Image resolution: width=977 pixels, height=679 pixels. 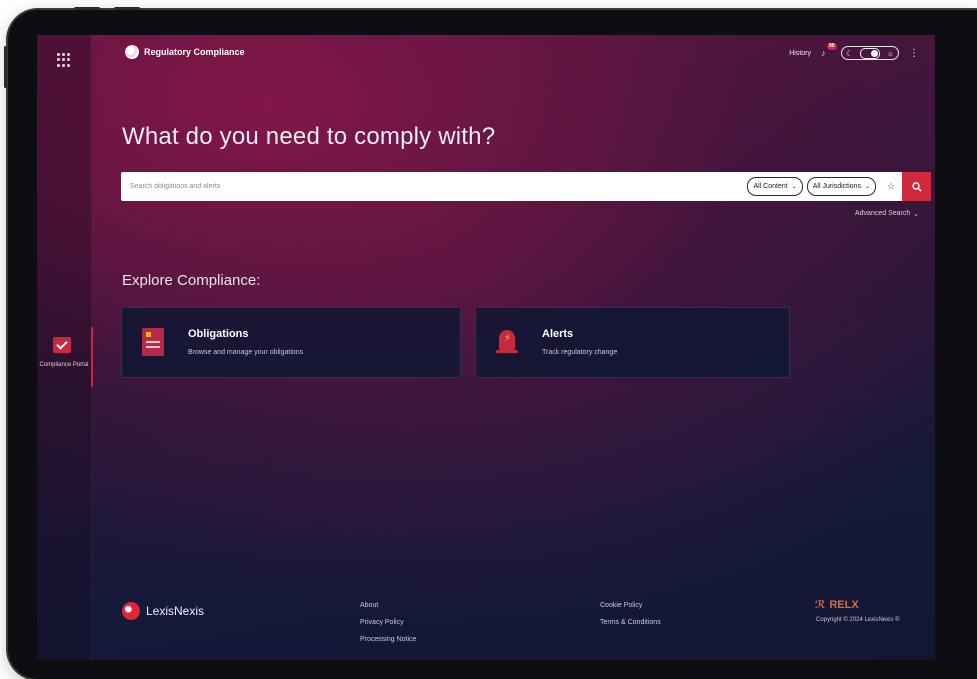 I want to click on explore-heading: Explore Compliance:, so click(x=191, y=280).